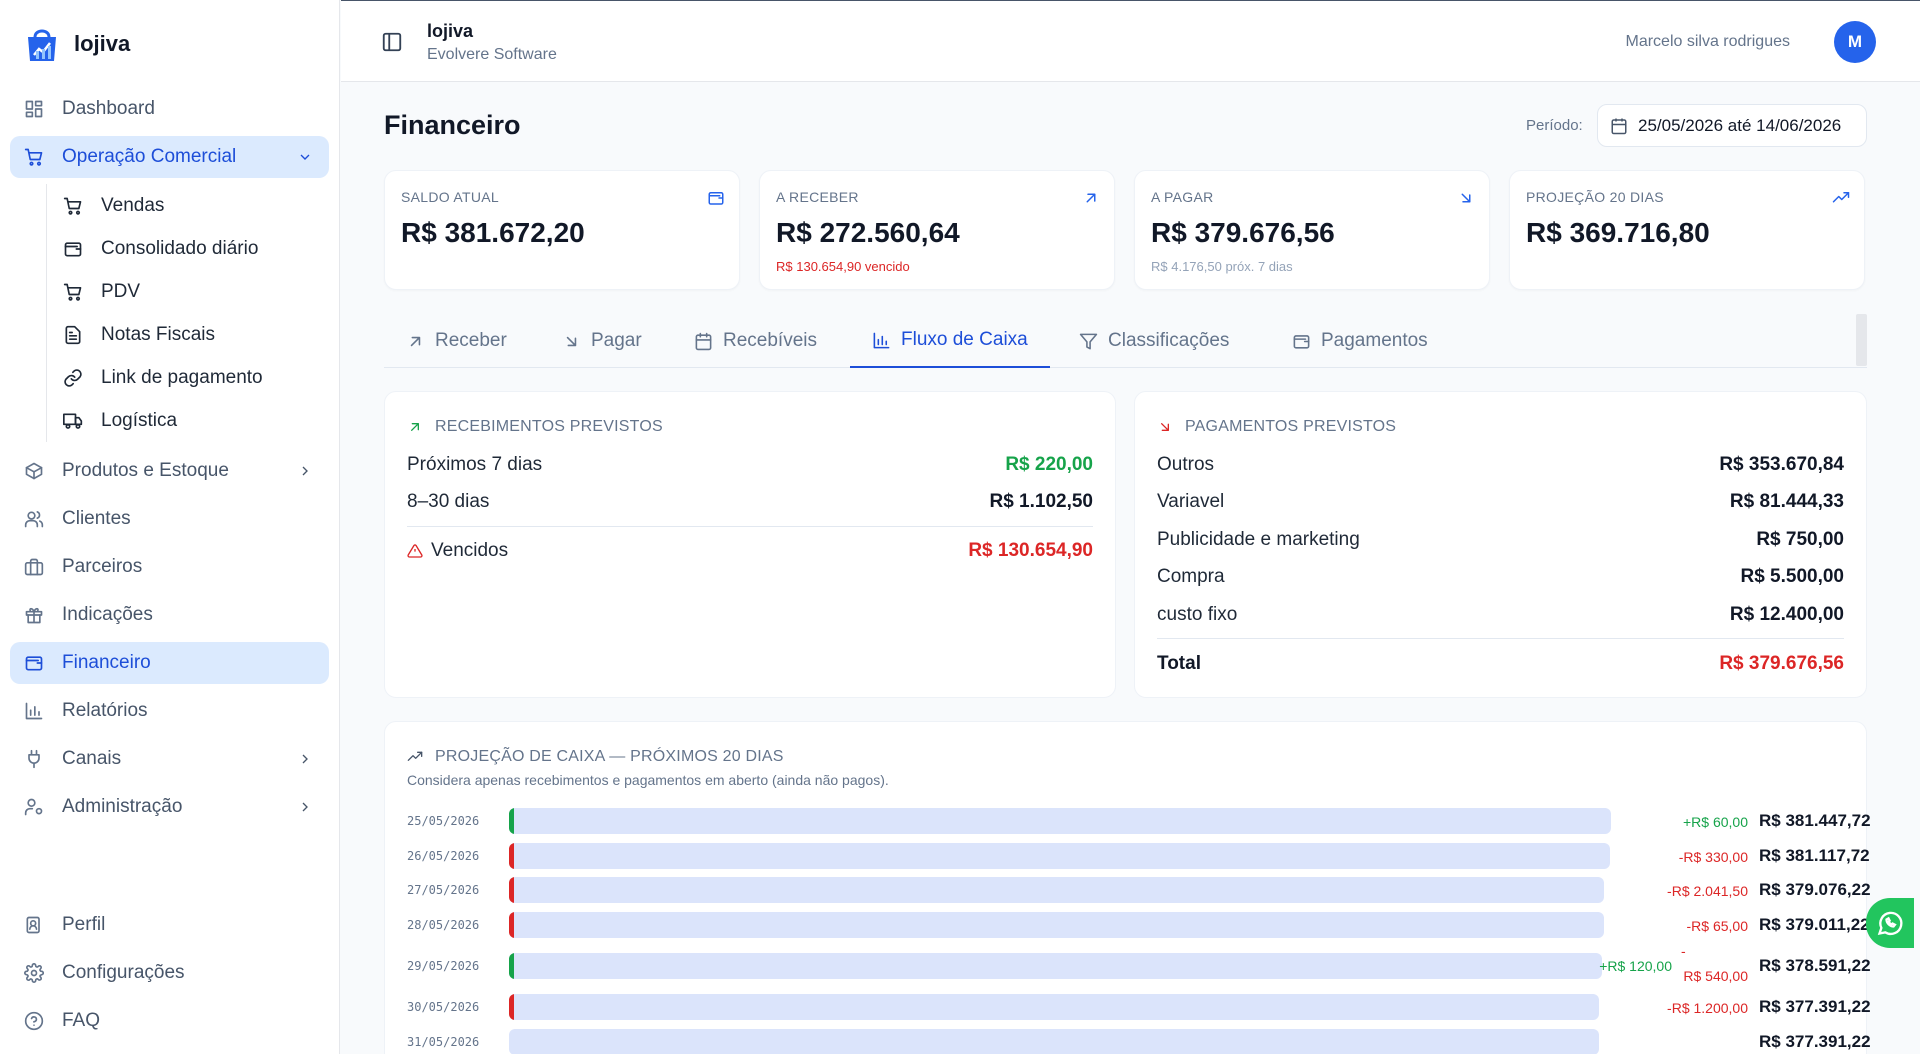 The image size is (1920, 1054). I want to click on avatar: M, so click(1855, 42).